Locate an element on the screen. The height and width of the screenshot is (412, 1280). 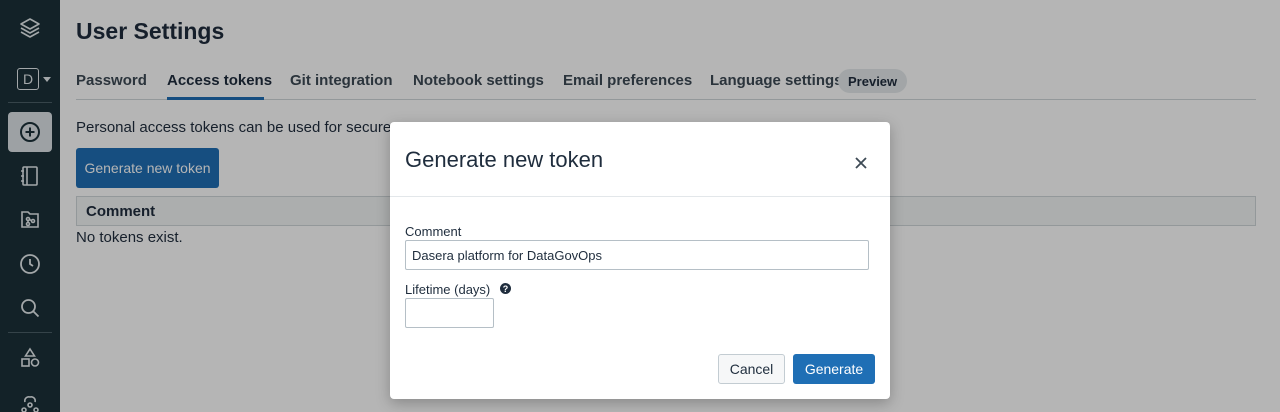
generate-button: Generate is located at coordinates (834, 369).